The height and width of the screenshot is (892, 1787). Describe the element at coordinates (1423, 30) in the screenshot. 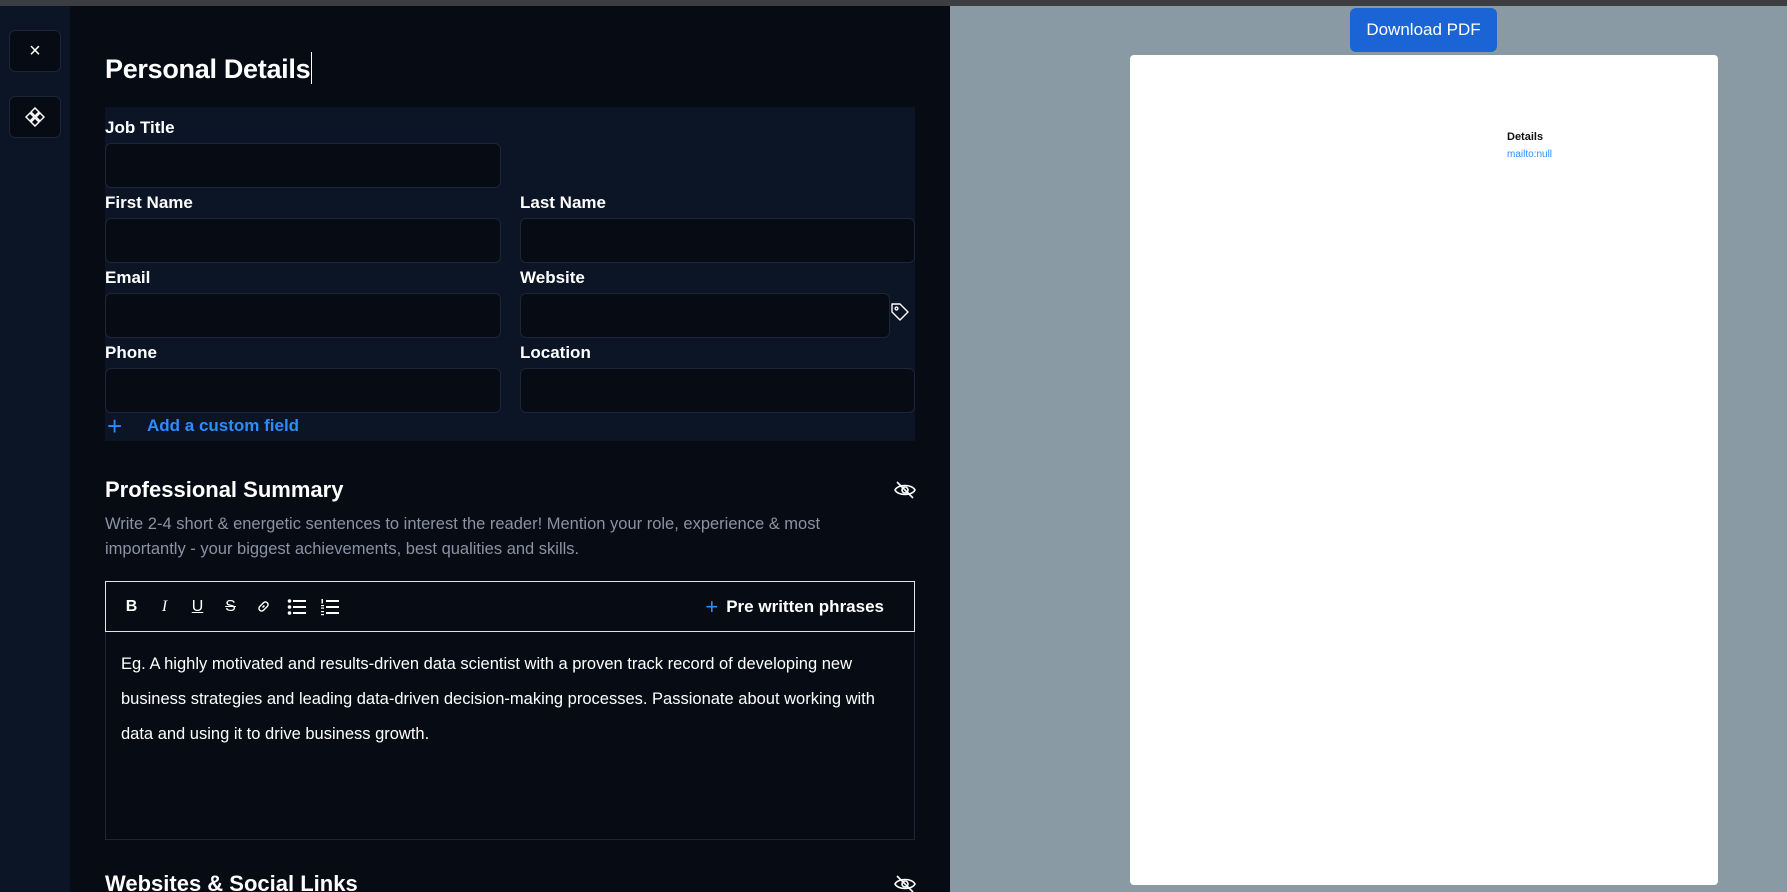

I see `download-pdf-button: Download PDF` at that location.